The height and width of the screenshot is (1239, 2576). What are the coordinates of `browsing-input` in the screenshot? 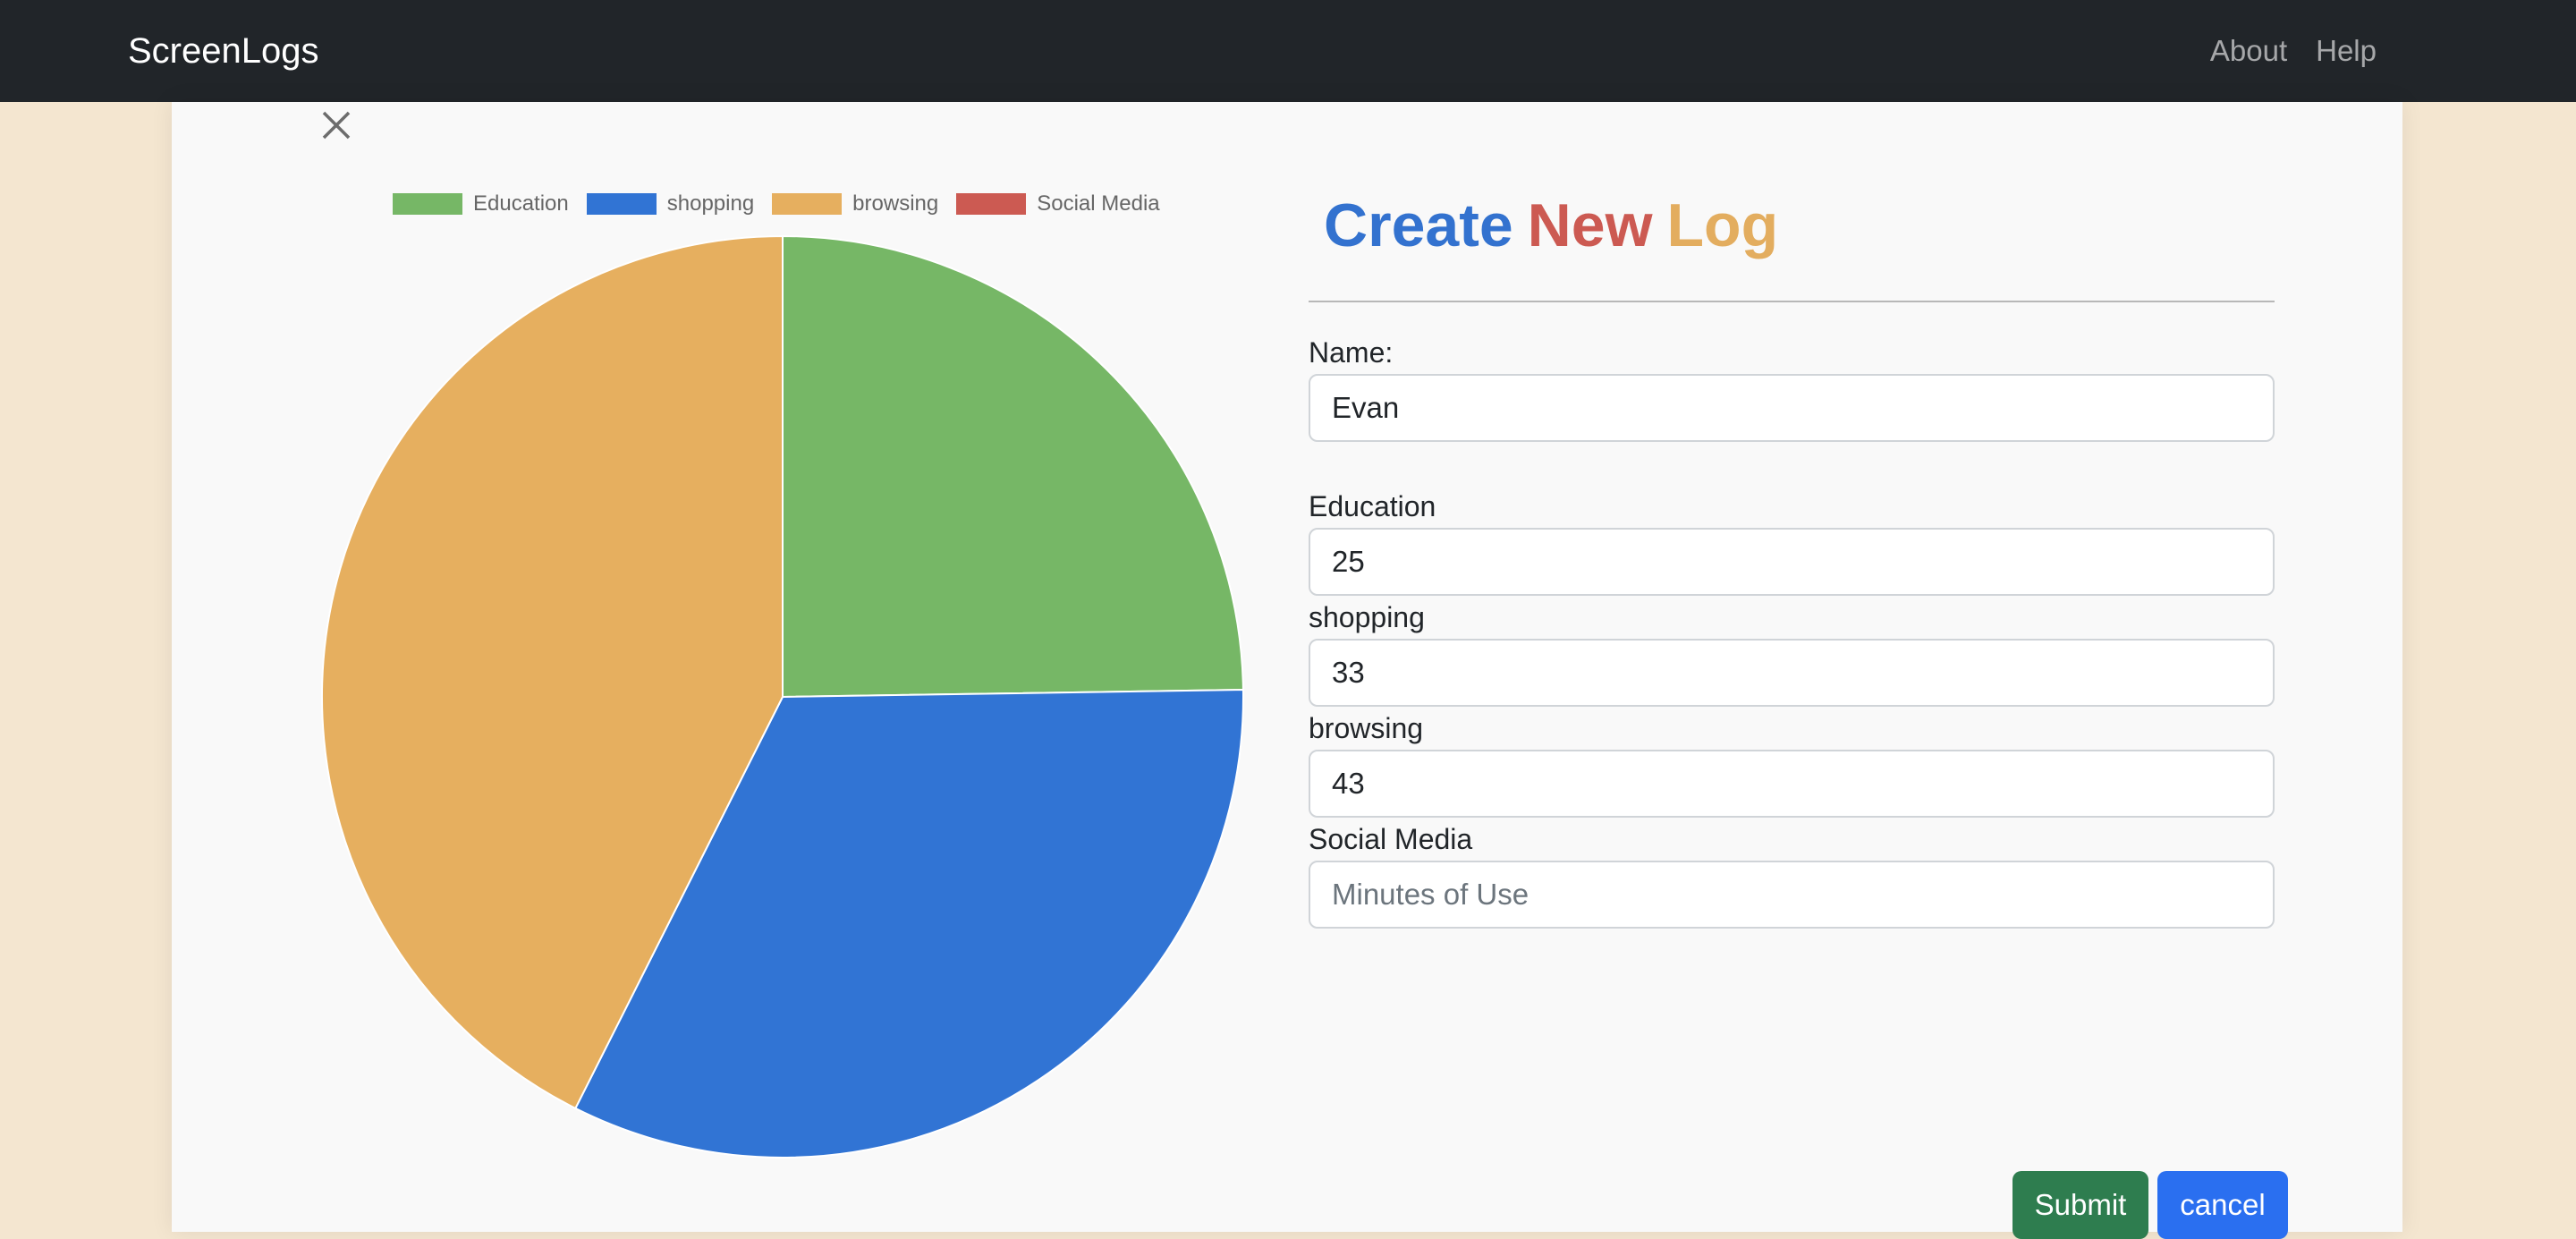 It's located at (1792, 784).